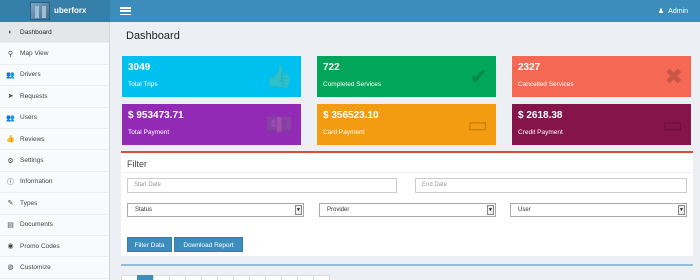 The width and height of the screenshot is (700, 280). What do you see at coordinates (546, 84) in the screenshot?
I see `stat-label: Cancelled Services` at bounding box center [546, 84].